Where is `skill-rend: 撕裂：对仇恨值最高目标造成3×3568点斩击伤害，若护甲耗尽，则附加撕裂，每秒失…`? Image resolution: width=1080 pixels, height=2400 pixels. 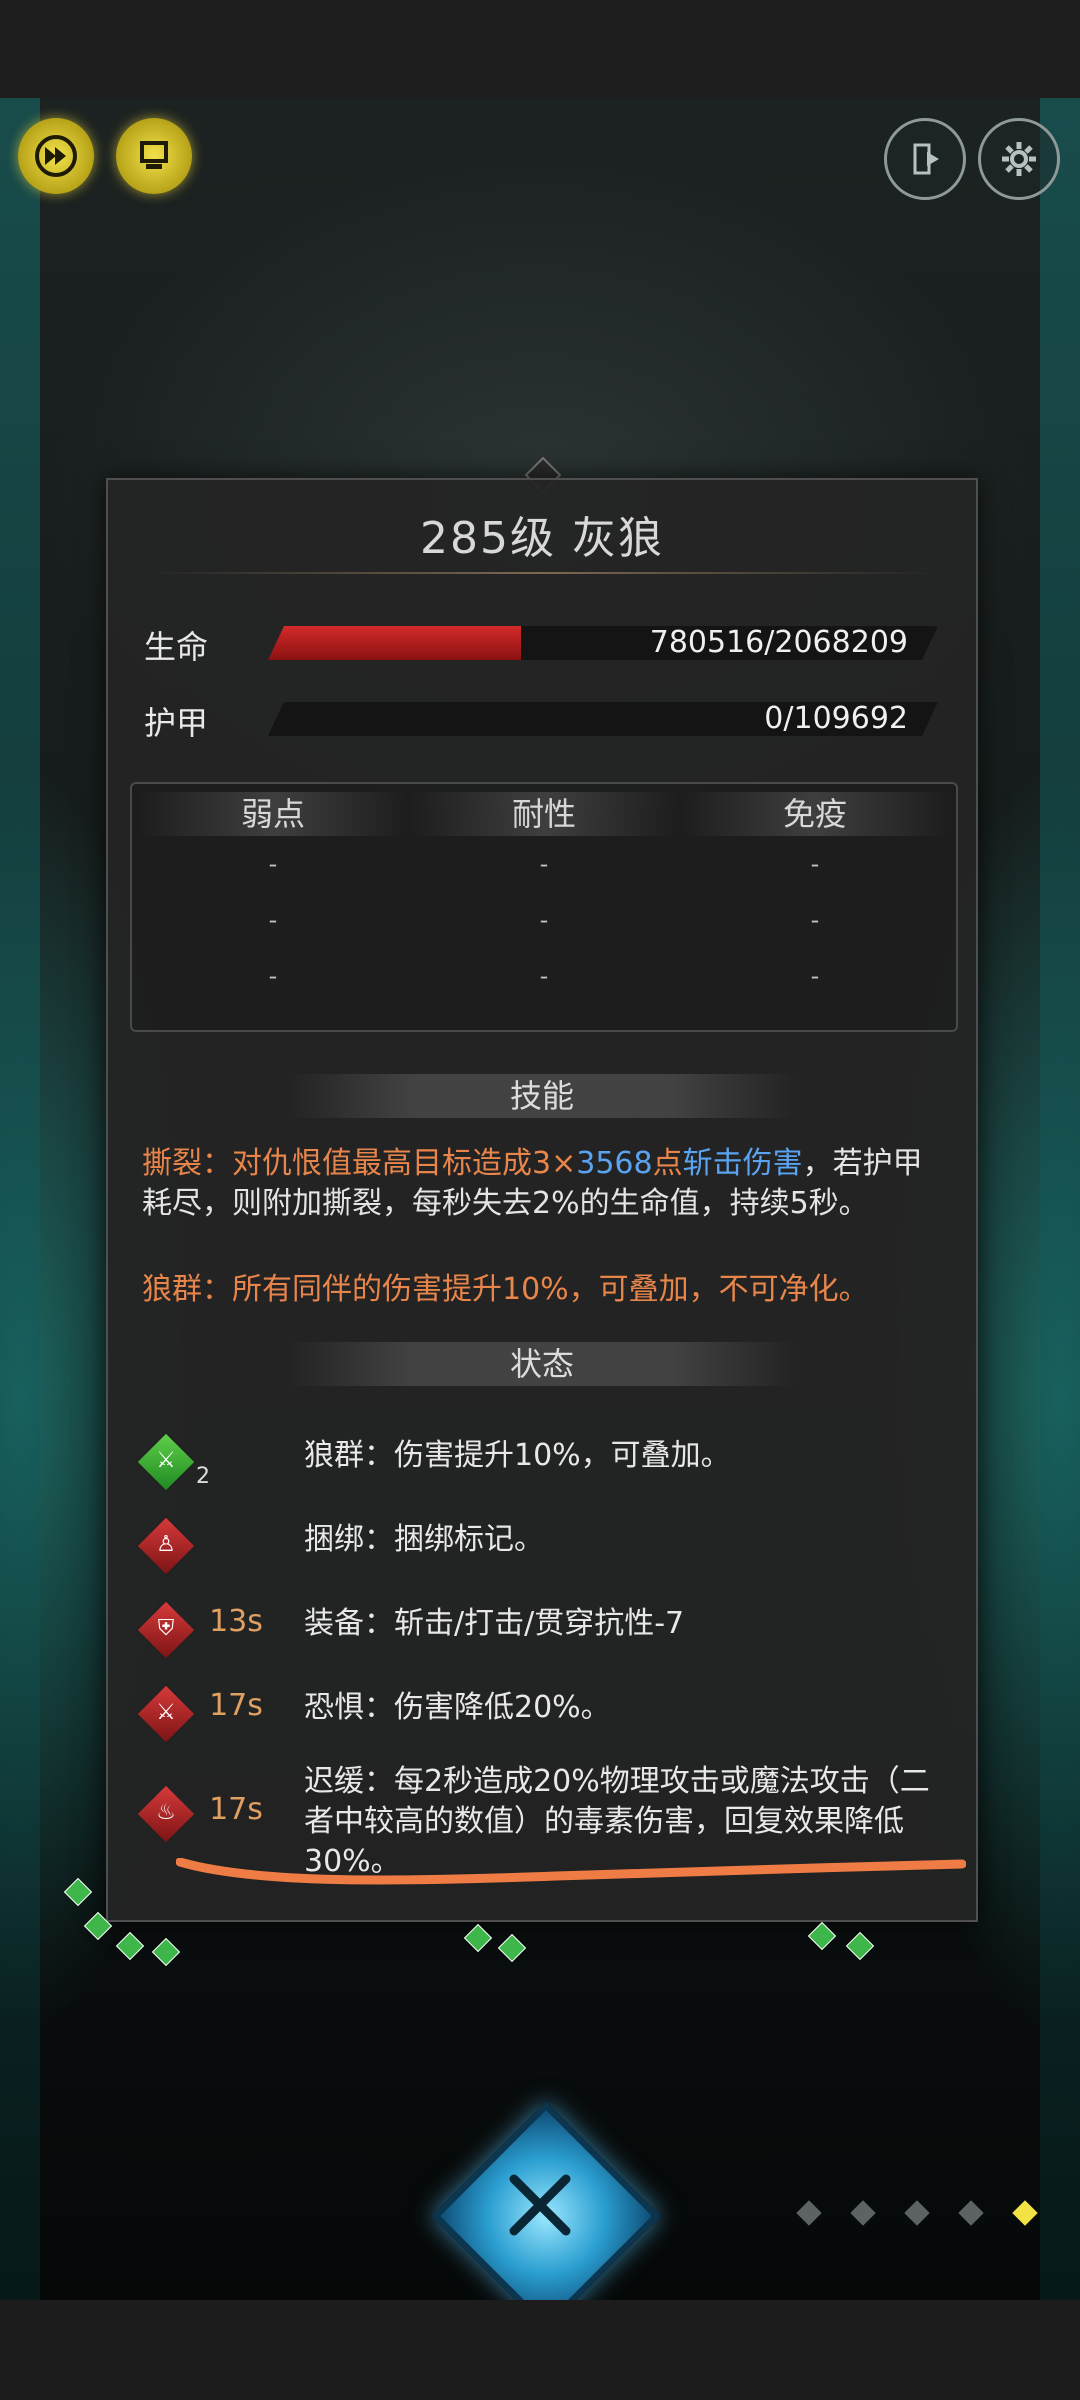 skill-rend: 撕裂：对仇恨值最高目标造成3×3568点斩击伤害，若护甲耗尽，则附加撕裂，每秒失… is located at coordinates (542, 1184).